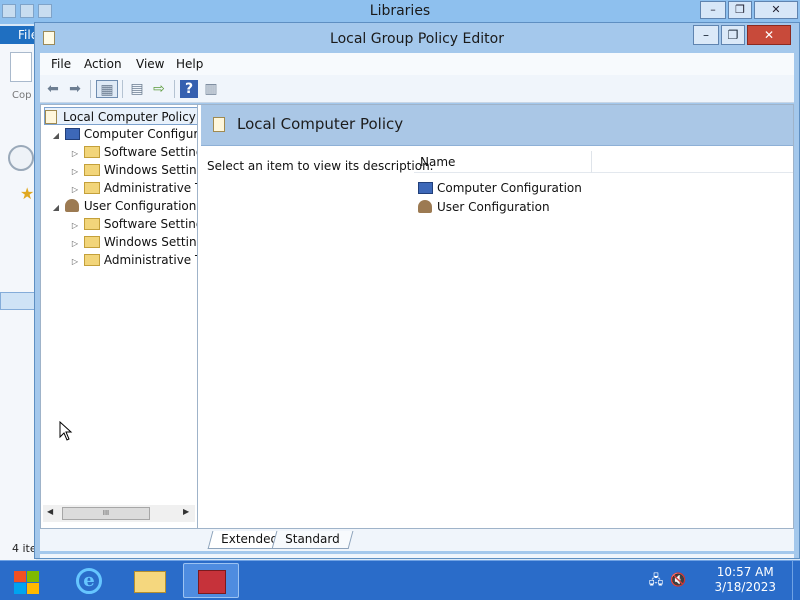 Image resolution: width=800 pixels, height=600 pixels. What do you see at coordinates (591, 162) in the screenshot?
I see `column-divider` at bounding box center [591, 162].